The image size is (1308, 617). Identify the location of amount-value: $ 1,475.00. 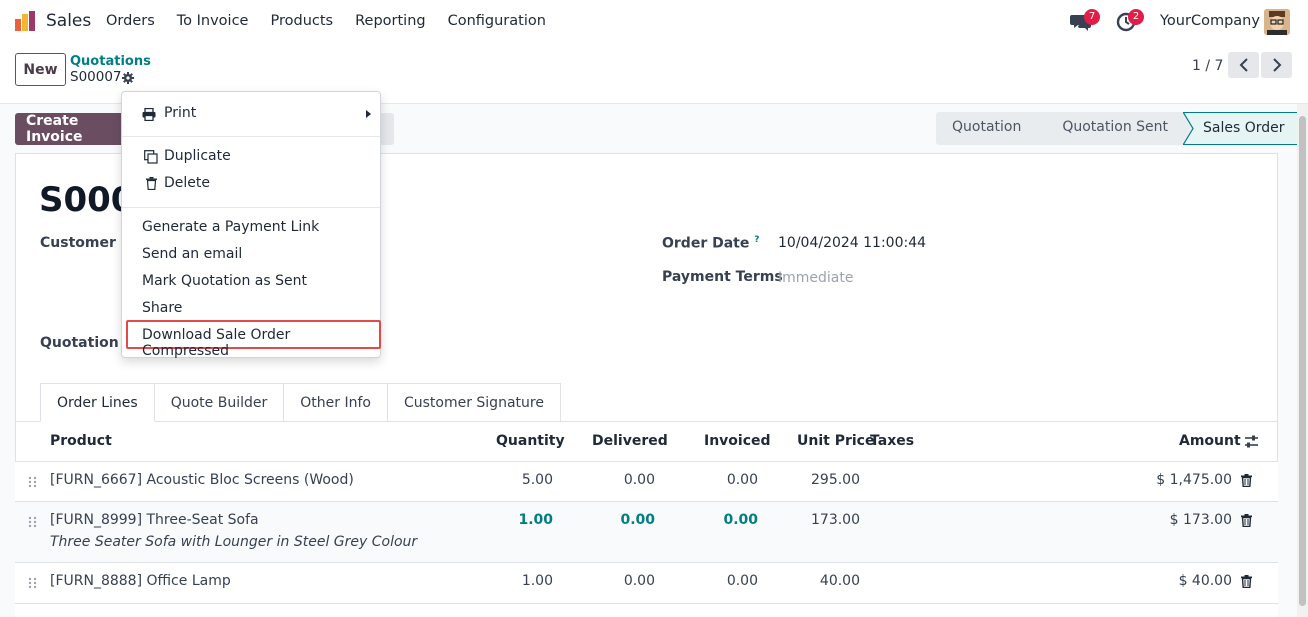
(1194, 480).